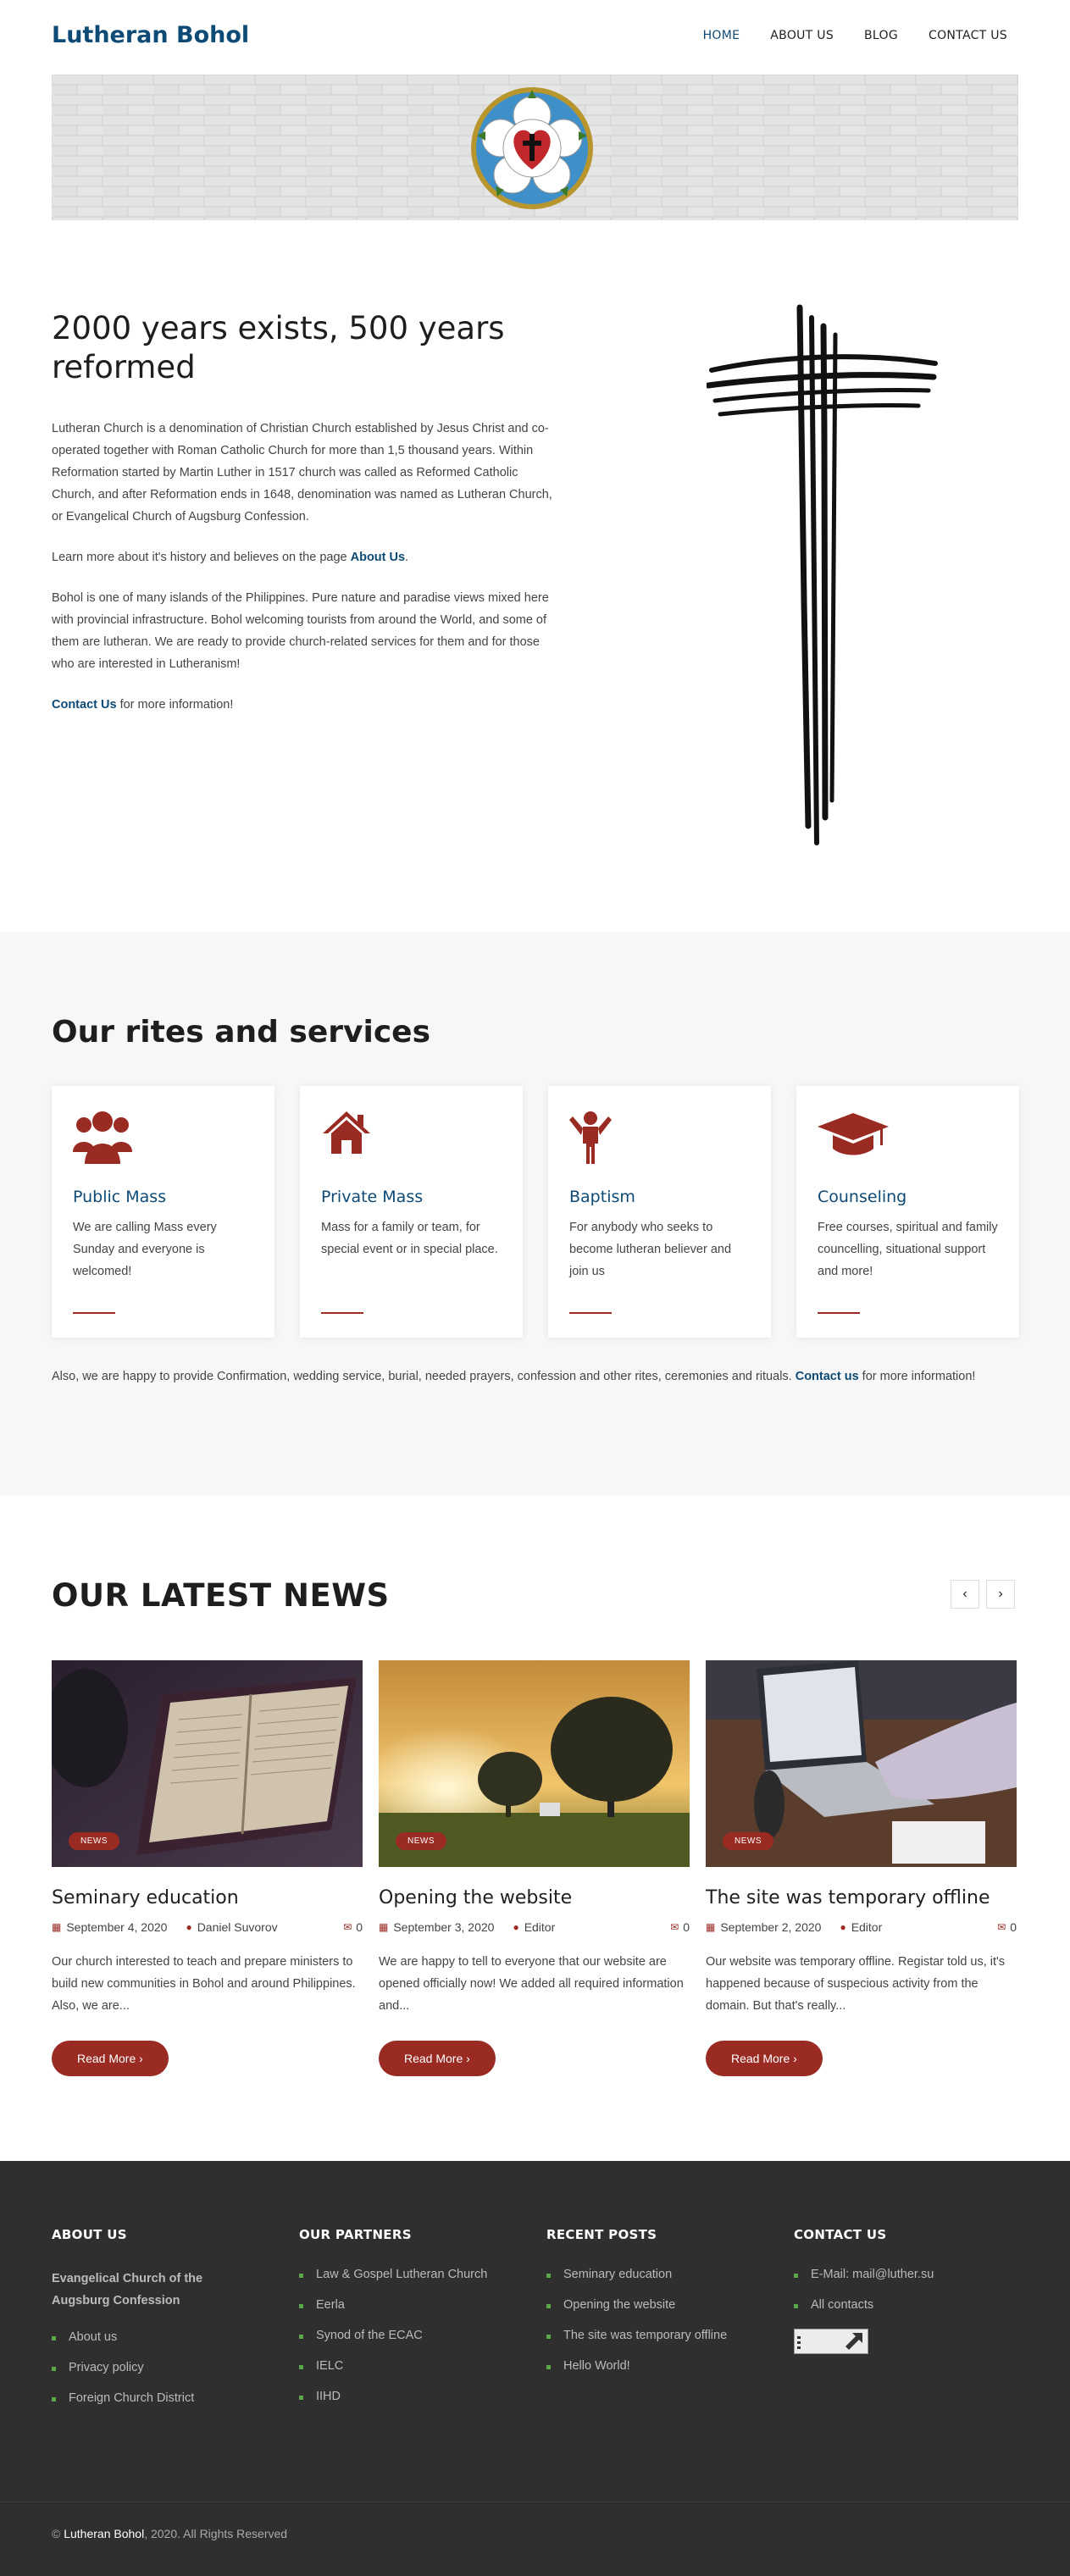 This screenshot has height=2576, width=1070. What do you see at coordinates (1000, 1594) in the screenshot?
I see `chevron-right-icon: ›` at bounding box center [1000, 1594].